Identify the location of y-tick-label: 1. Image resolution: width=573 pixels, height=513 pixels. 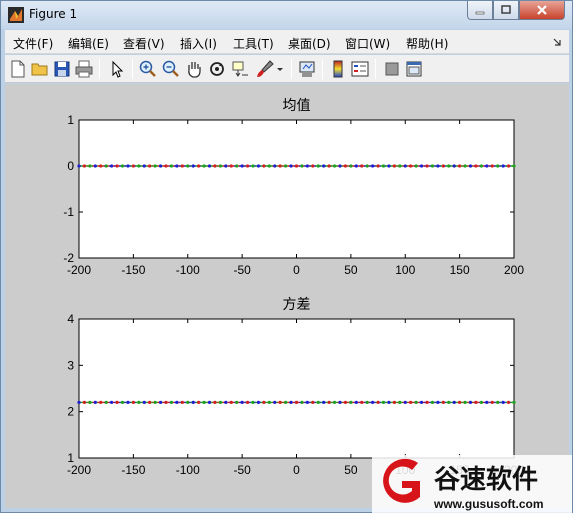
(70, 458).